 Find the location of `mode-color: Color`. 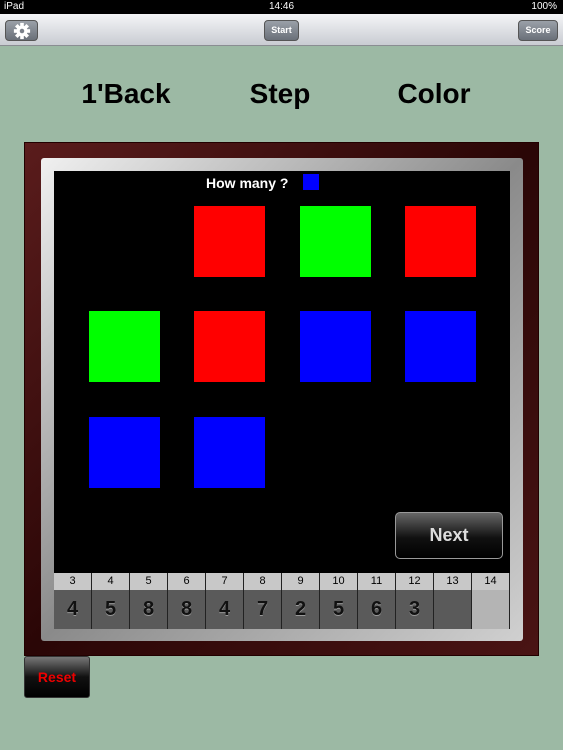

mode-color: Color is located at coordinates (434, 93).